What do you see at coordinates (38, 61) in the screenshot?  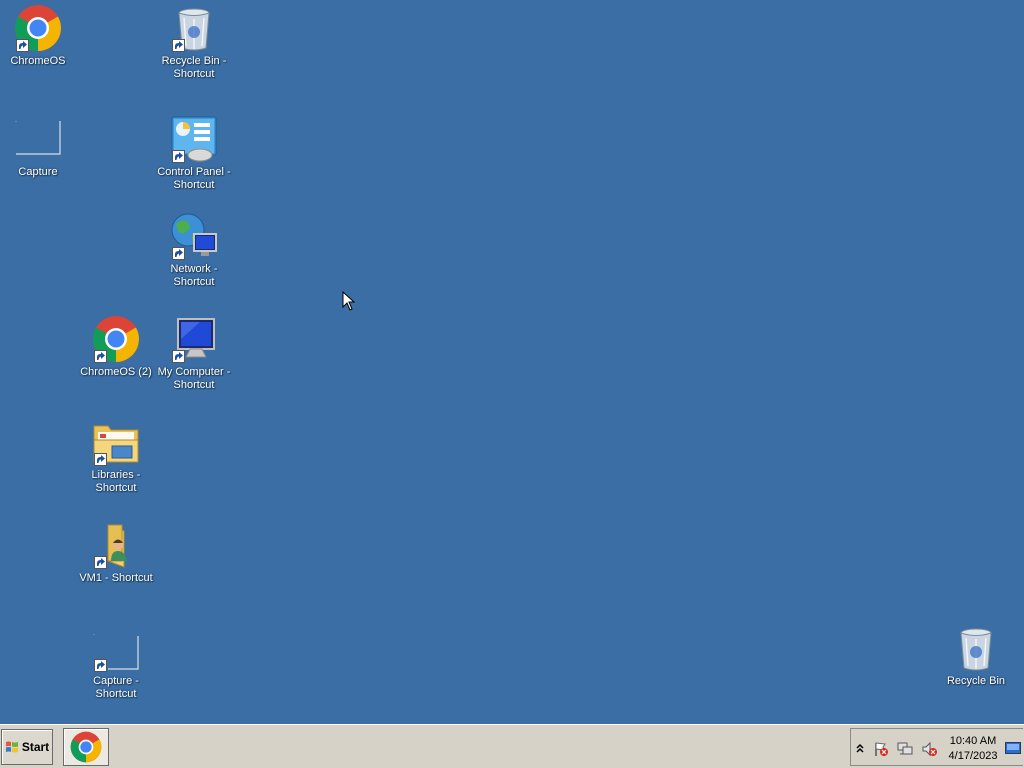 I see `icon-label: ChromeOS` at bounding box center [38, 61].